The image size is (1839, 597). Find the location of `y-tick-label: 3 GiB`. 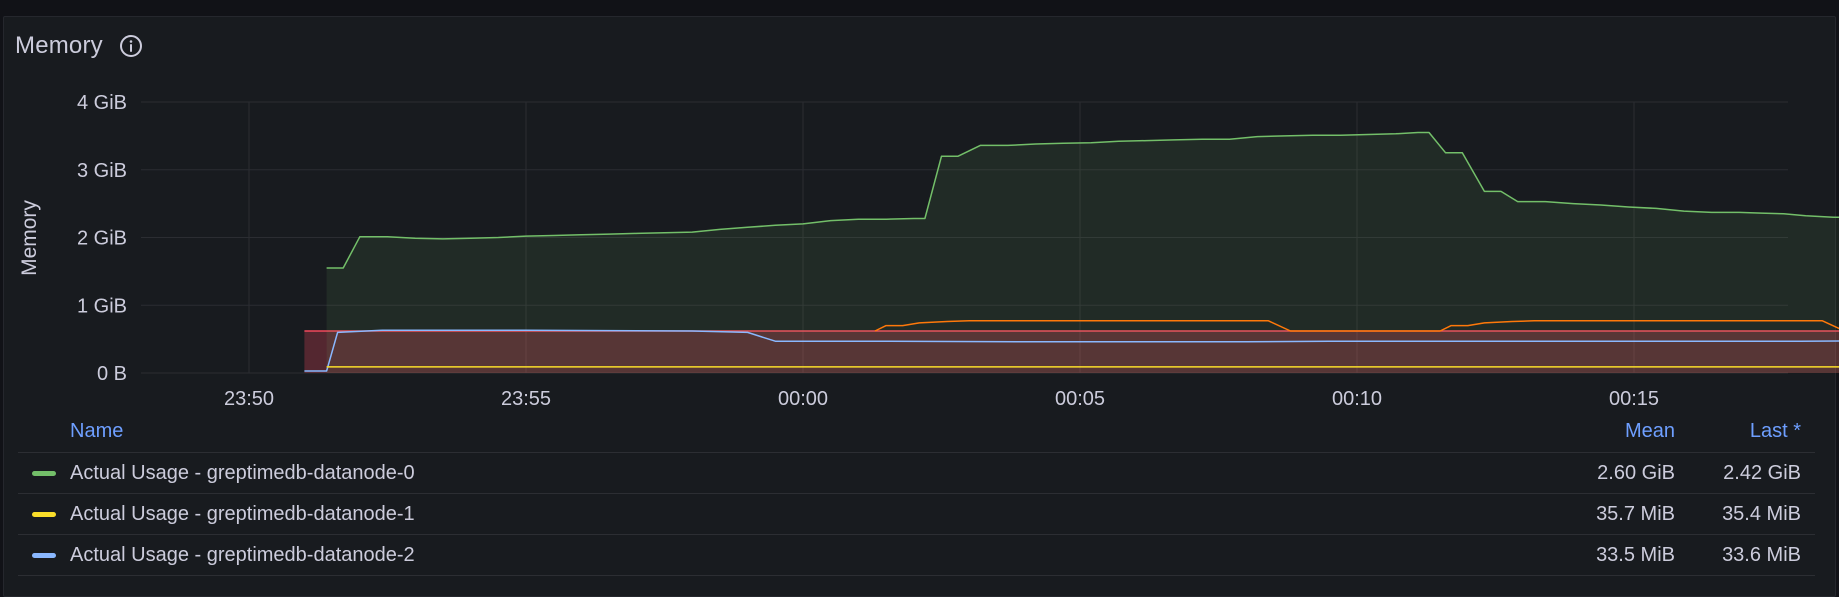

y-tick-label: 3 GiB is located at coordinates (102, 171).